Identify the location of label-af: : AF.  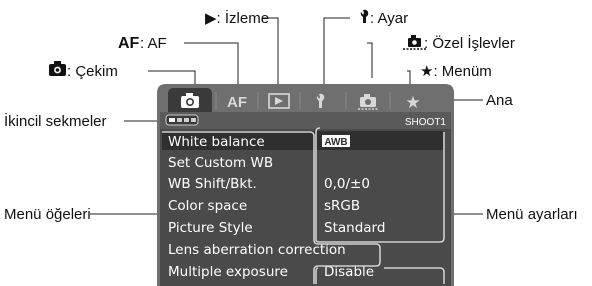
(153, 43).